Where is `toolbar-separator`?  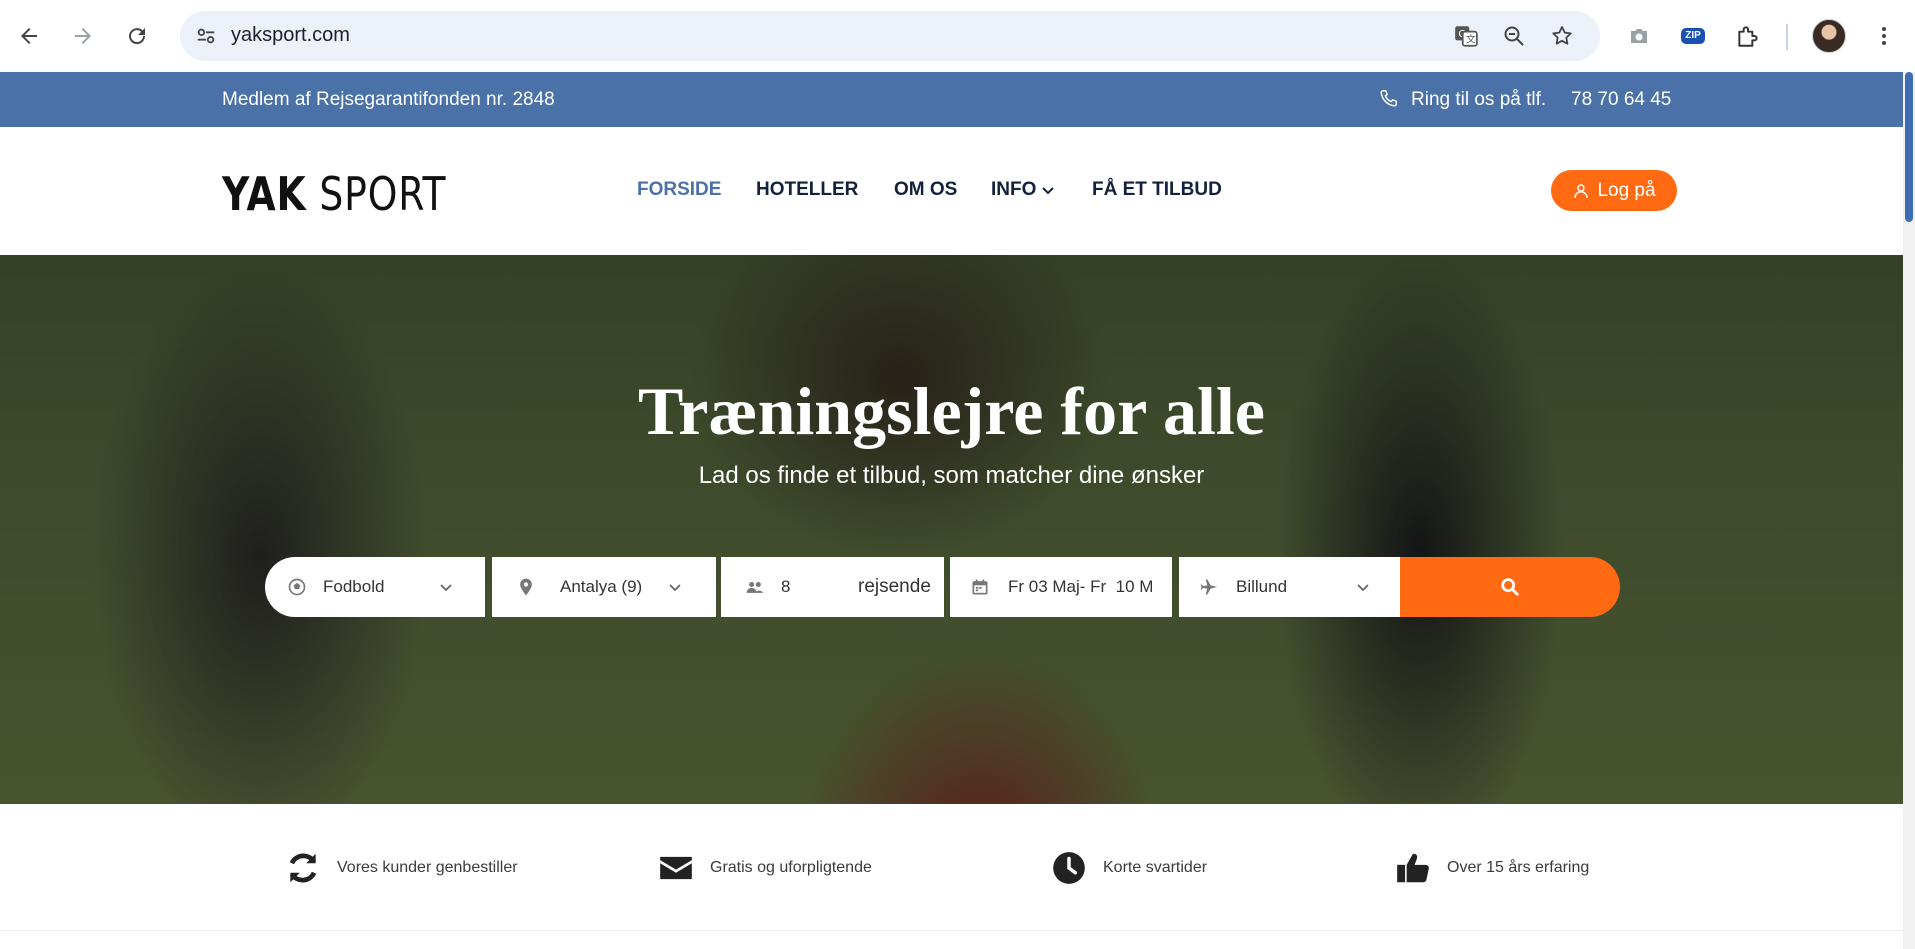 toolbar-separator is located at coordinates (1787, 37).